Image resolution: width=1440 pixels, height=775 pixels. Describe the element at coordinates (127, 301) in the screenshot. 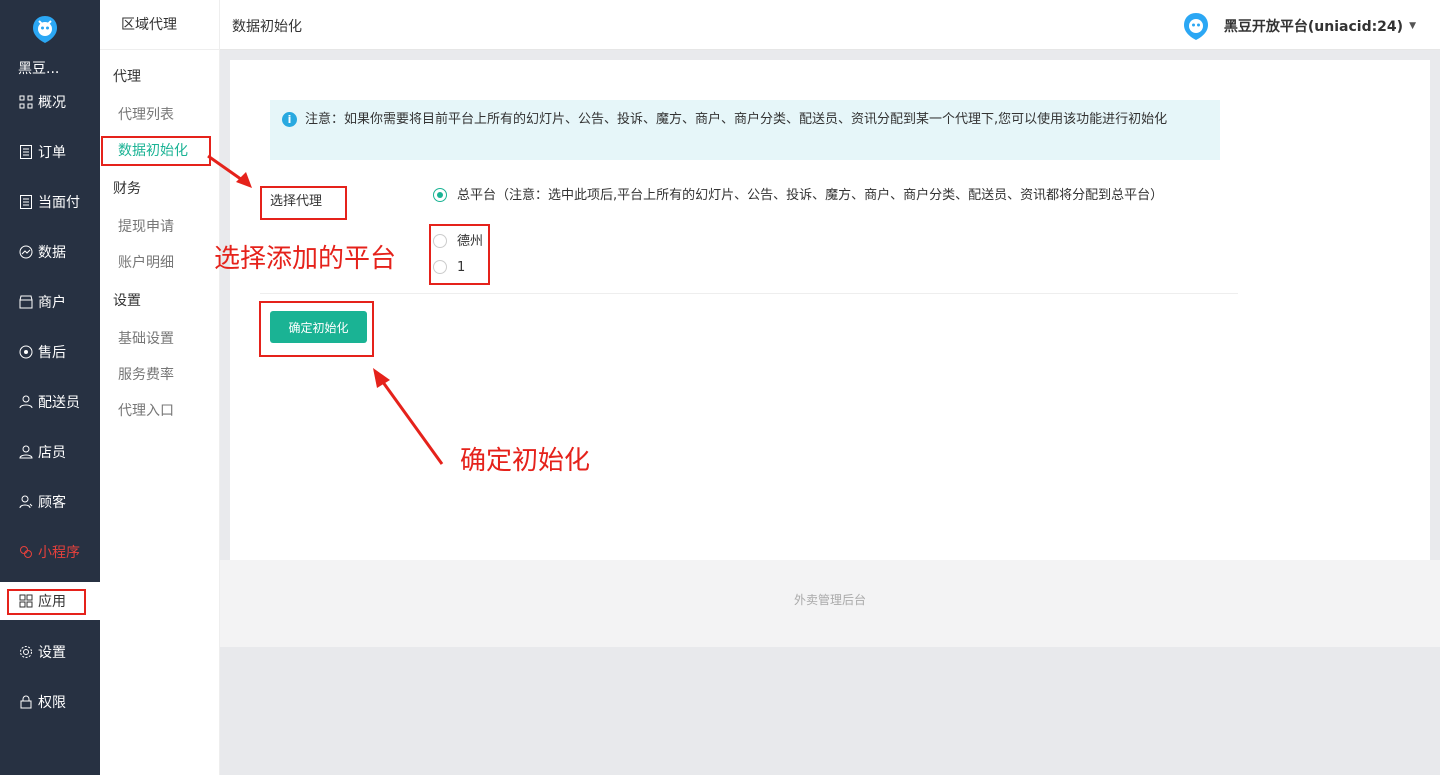

I see `subnav-group-settings: 设置` at that location.